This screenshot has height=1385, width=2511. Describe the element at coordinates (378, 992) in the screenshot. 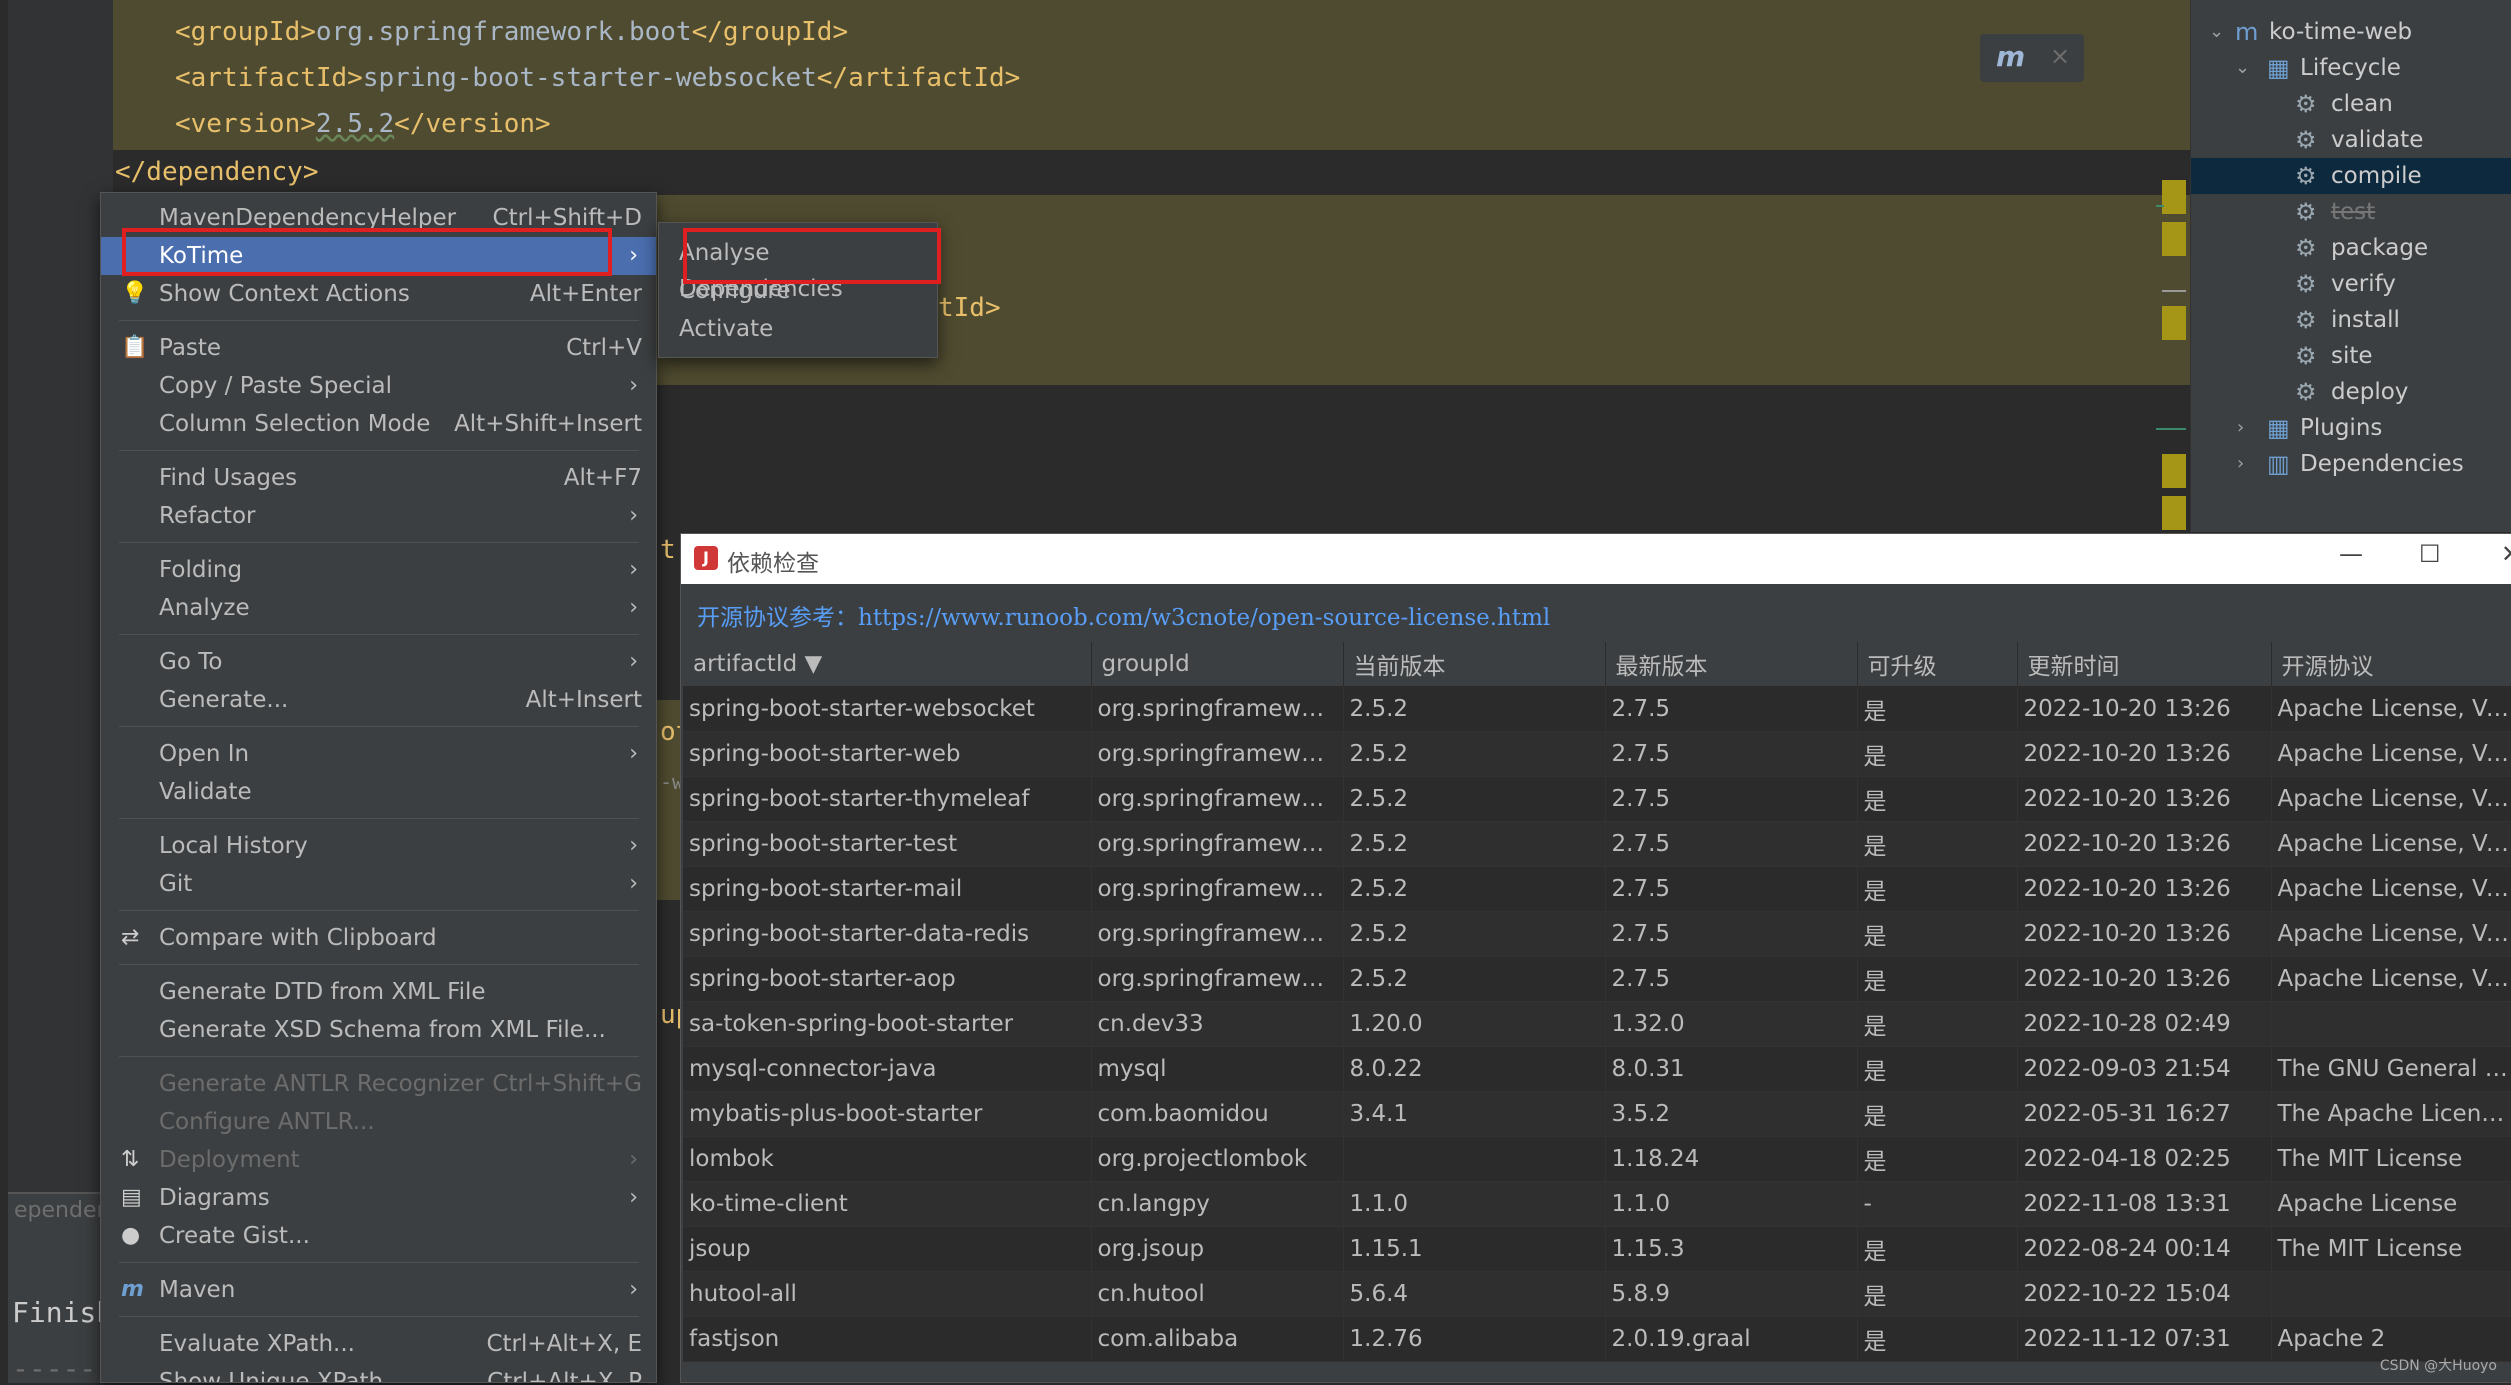

I see `menu-item-generate-dtd-from-xml-file: Generate DTD from XML File` at that location.